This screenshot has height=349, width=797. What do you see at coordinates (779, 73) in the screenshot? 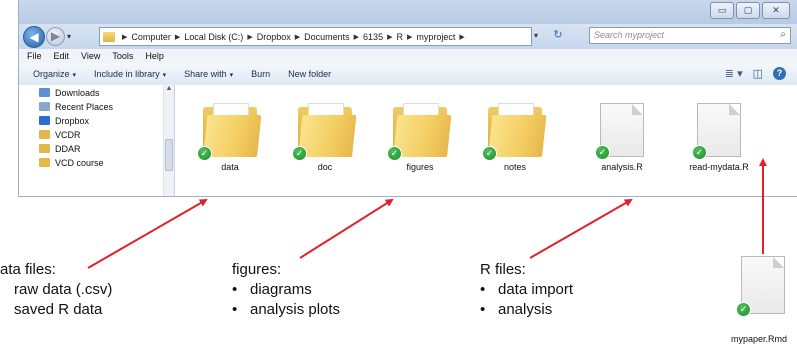
I see `help-icon: ?` at bounding box center [779, 73].